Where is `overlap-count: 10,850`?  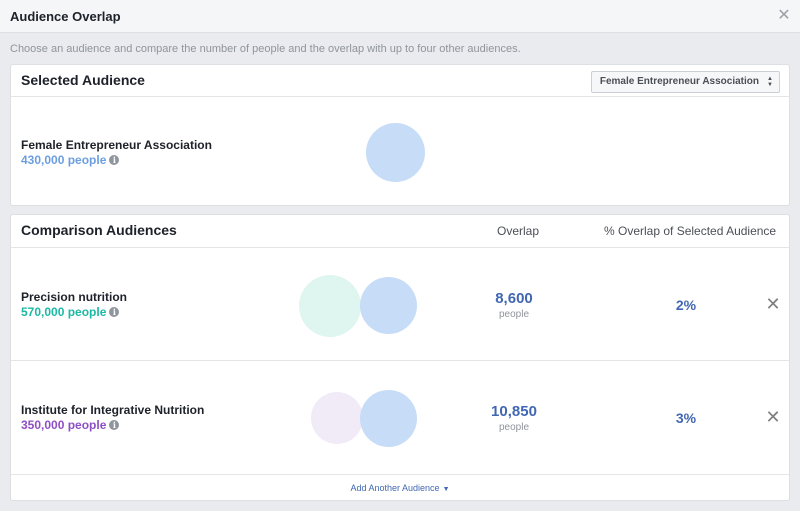 overlap-count: 10,850 is located at coordinates (514, 411).